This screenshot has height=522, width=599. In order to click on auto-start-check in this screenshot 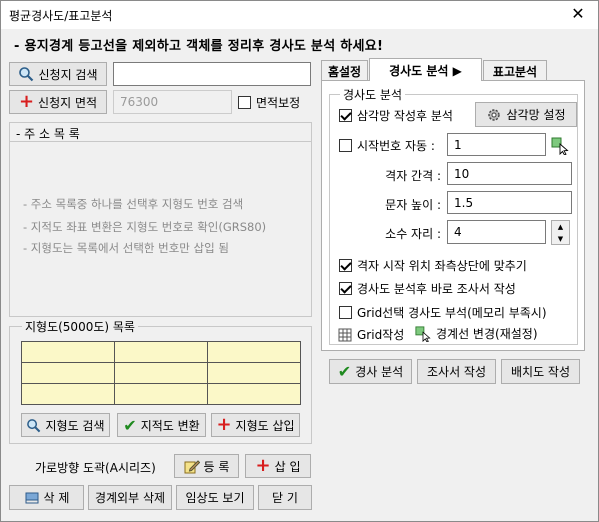, I will do `click(345, 145)`.